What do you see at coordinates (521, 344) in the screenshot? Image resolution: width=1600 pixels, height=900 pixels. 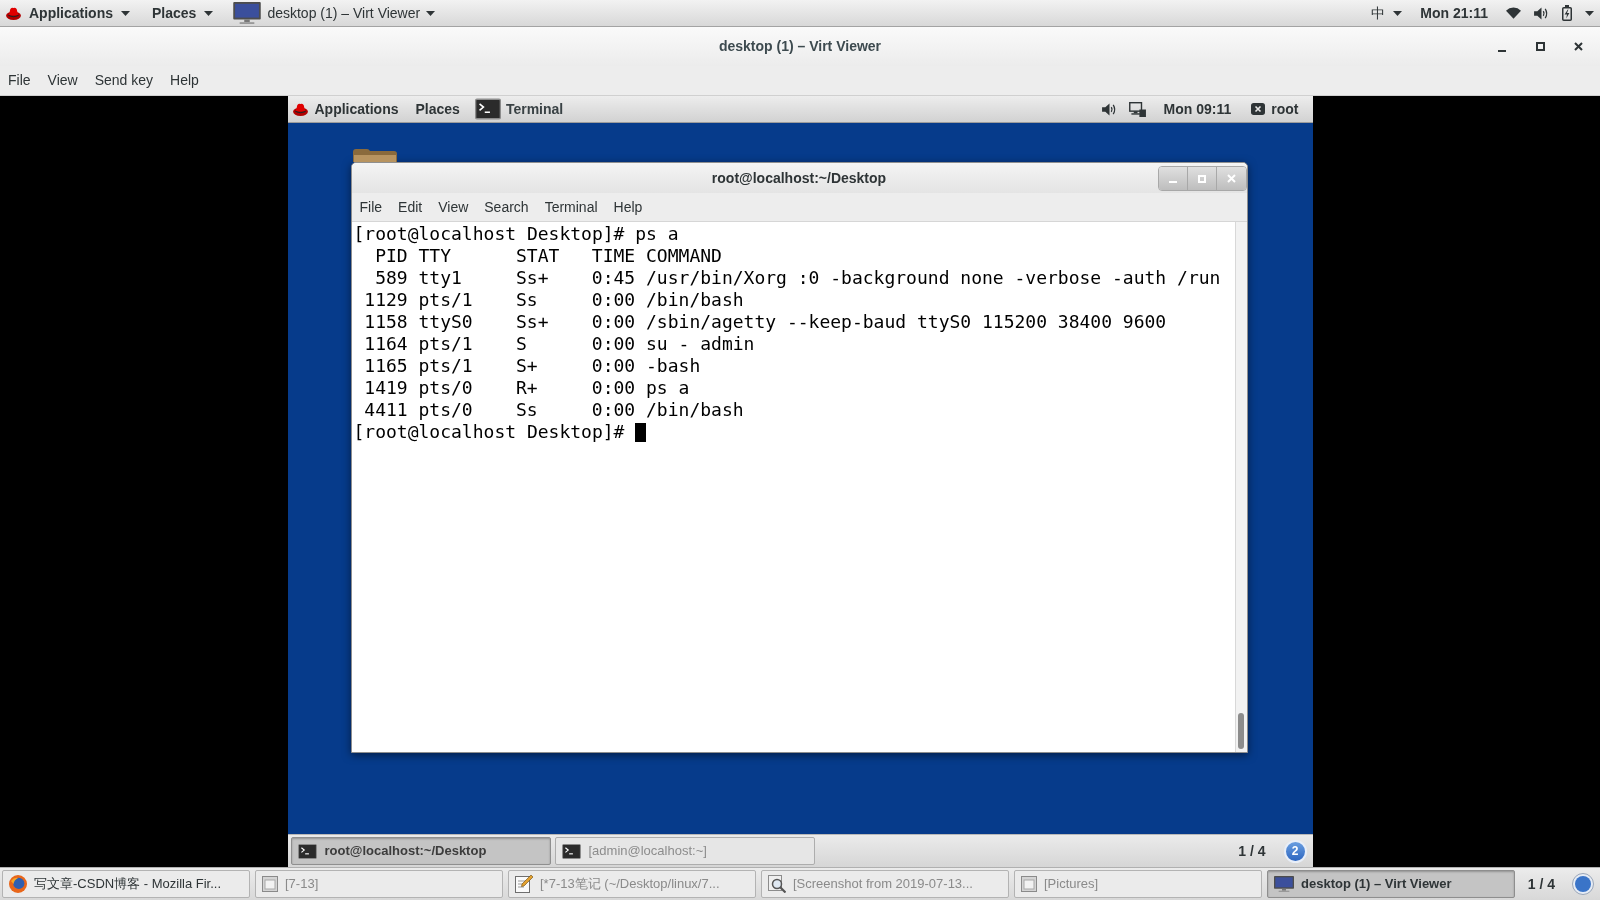 I see `table-cell: S` at bounding box center [521, 344].